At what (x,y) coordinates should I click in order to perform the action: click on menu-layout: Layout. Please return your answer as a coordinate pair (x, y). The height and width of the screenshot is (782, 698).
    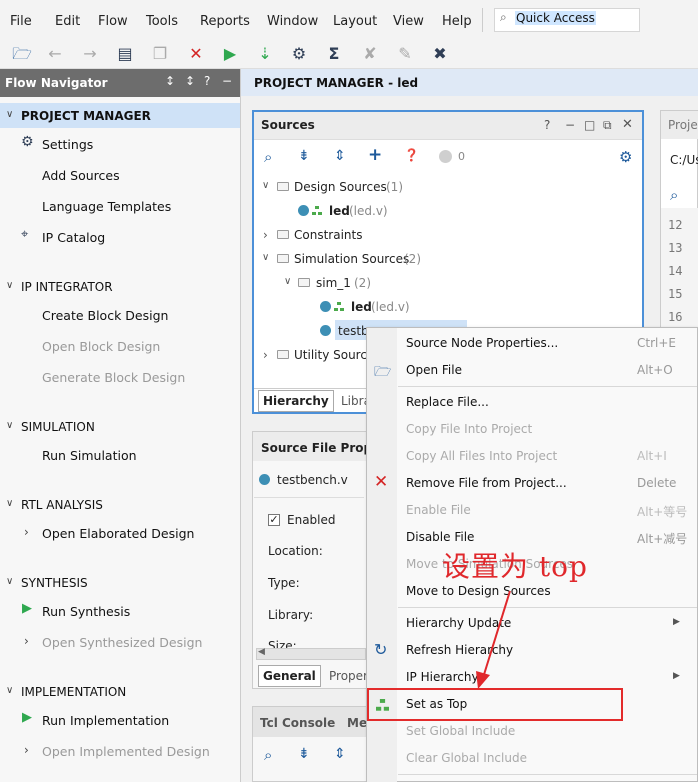
    Looking at the image, I should click on (355, 21).